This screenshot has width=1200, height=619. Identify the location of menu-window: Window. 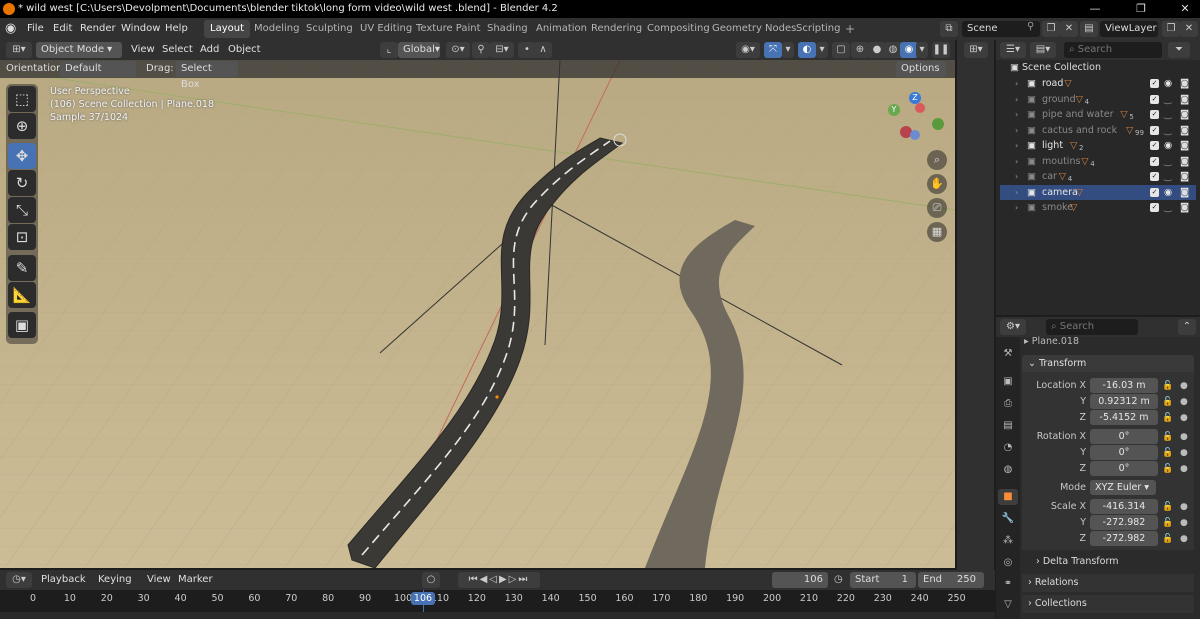
(140, 29).